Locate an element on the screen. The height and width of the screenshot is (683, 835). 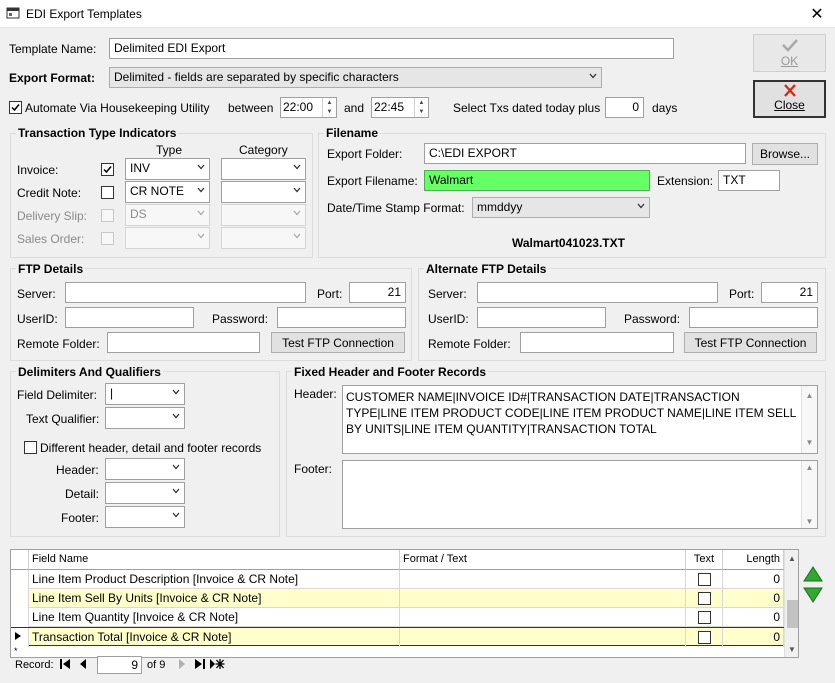
test-alt-ftp-button: Test FTP Connection is located at coordinates (750, 342).